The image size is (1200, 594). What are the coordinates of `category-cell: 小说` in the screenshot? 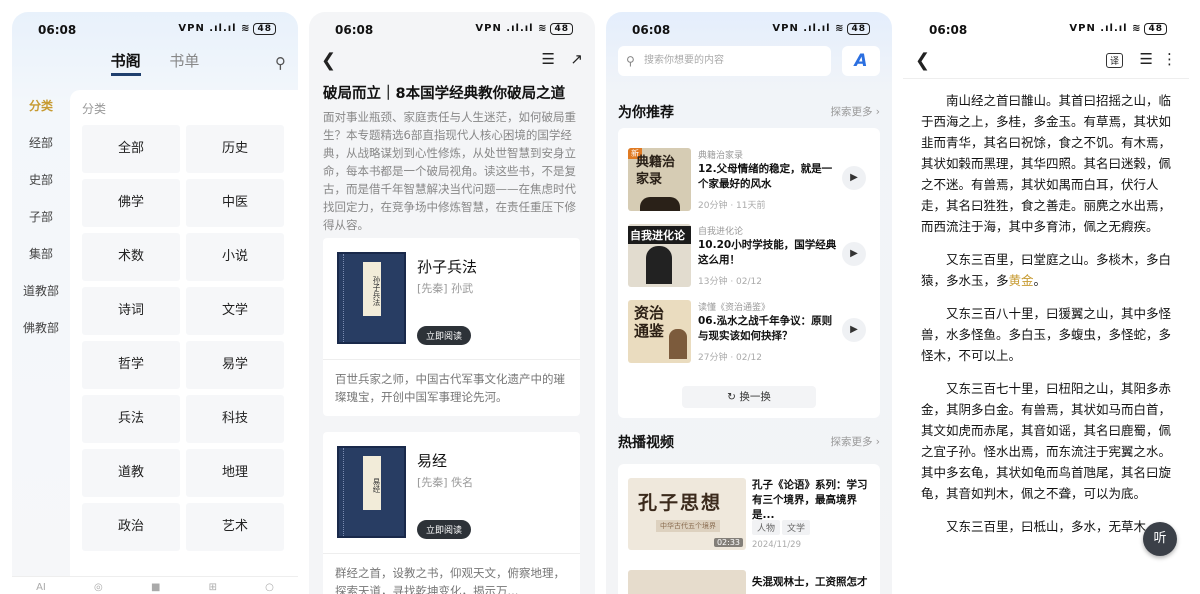 It's located at (235, 257).